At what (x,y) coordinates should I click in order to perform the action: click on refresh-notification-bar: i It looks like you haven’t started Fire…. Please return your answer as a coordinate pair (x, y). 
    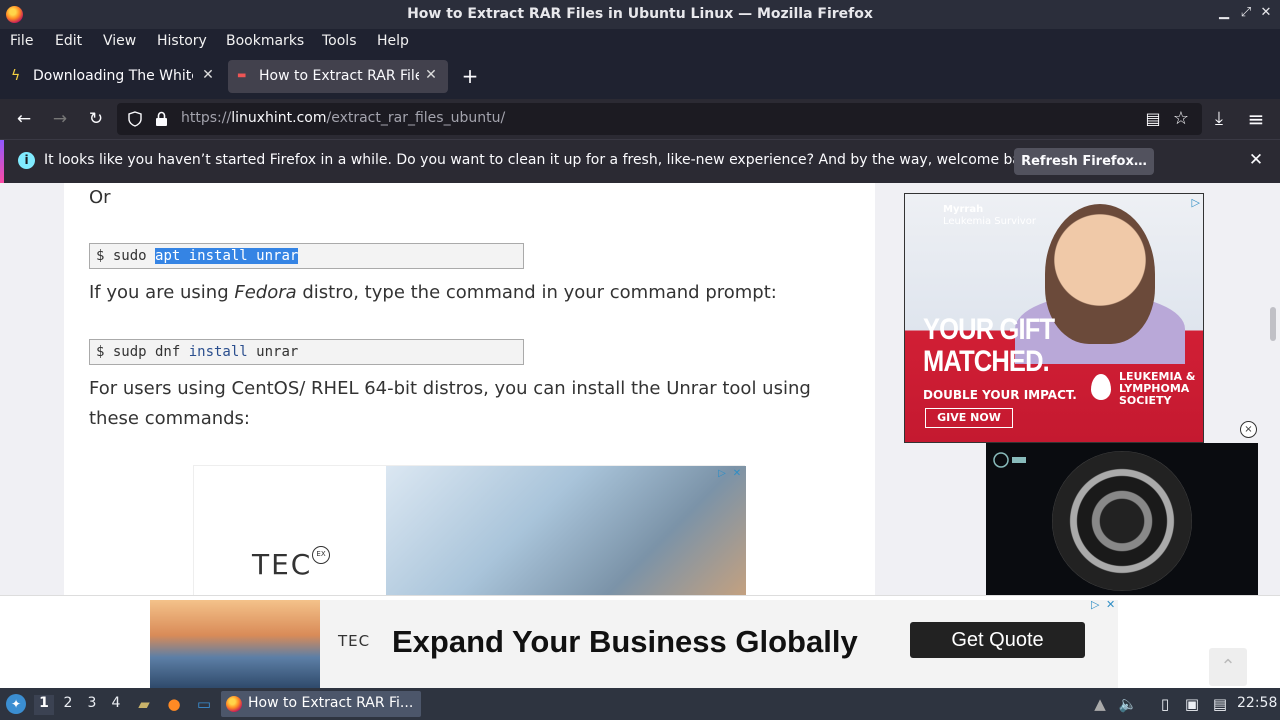
    Looking at the image, I should click on (640, 161).